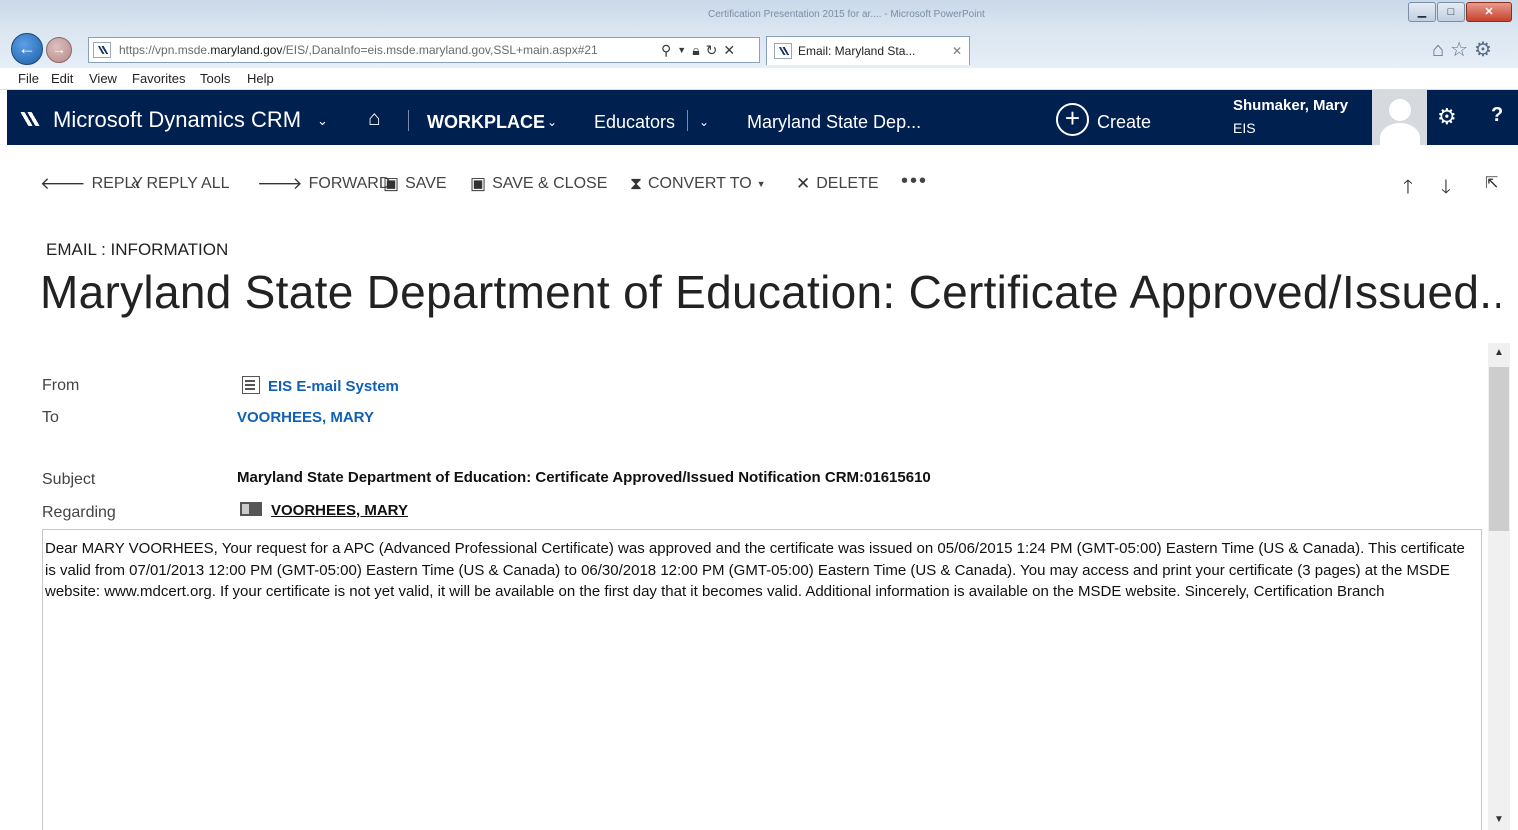 The width and height of the screenshot is (1518, 830). What do you see at coordinates (1486, 50) in the screenshot?
I see `tools-gear-icon: ⚙` at bounding box center [1486, 50].